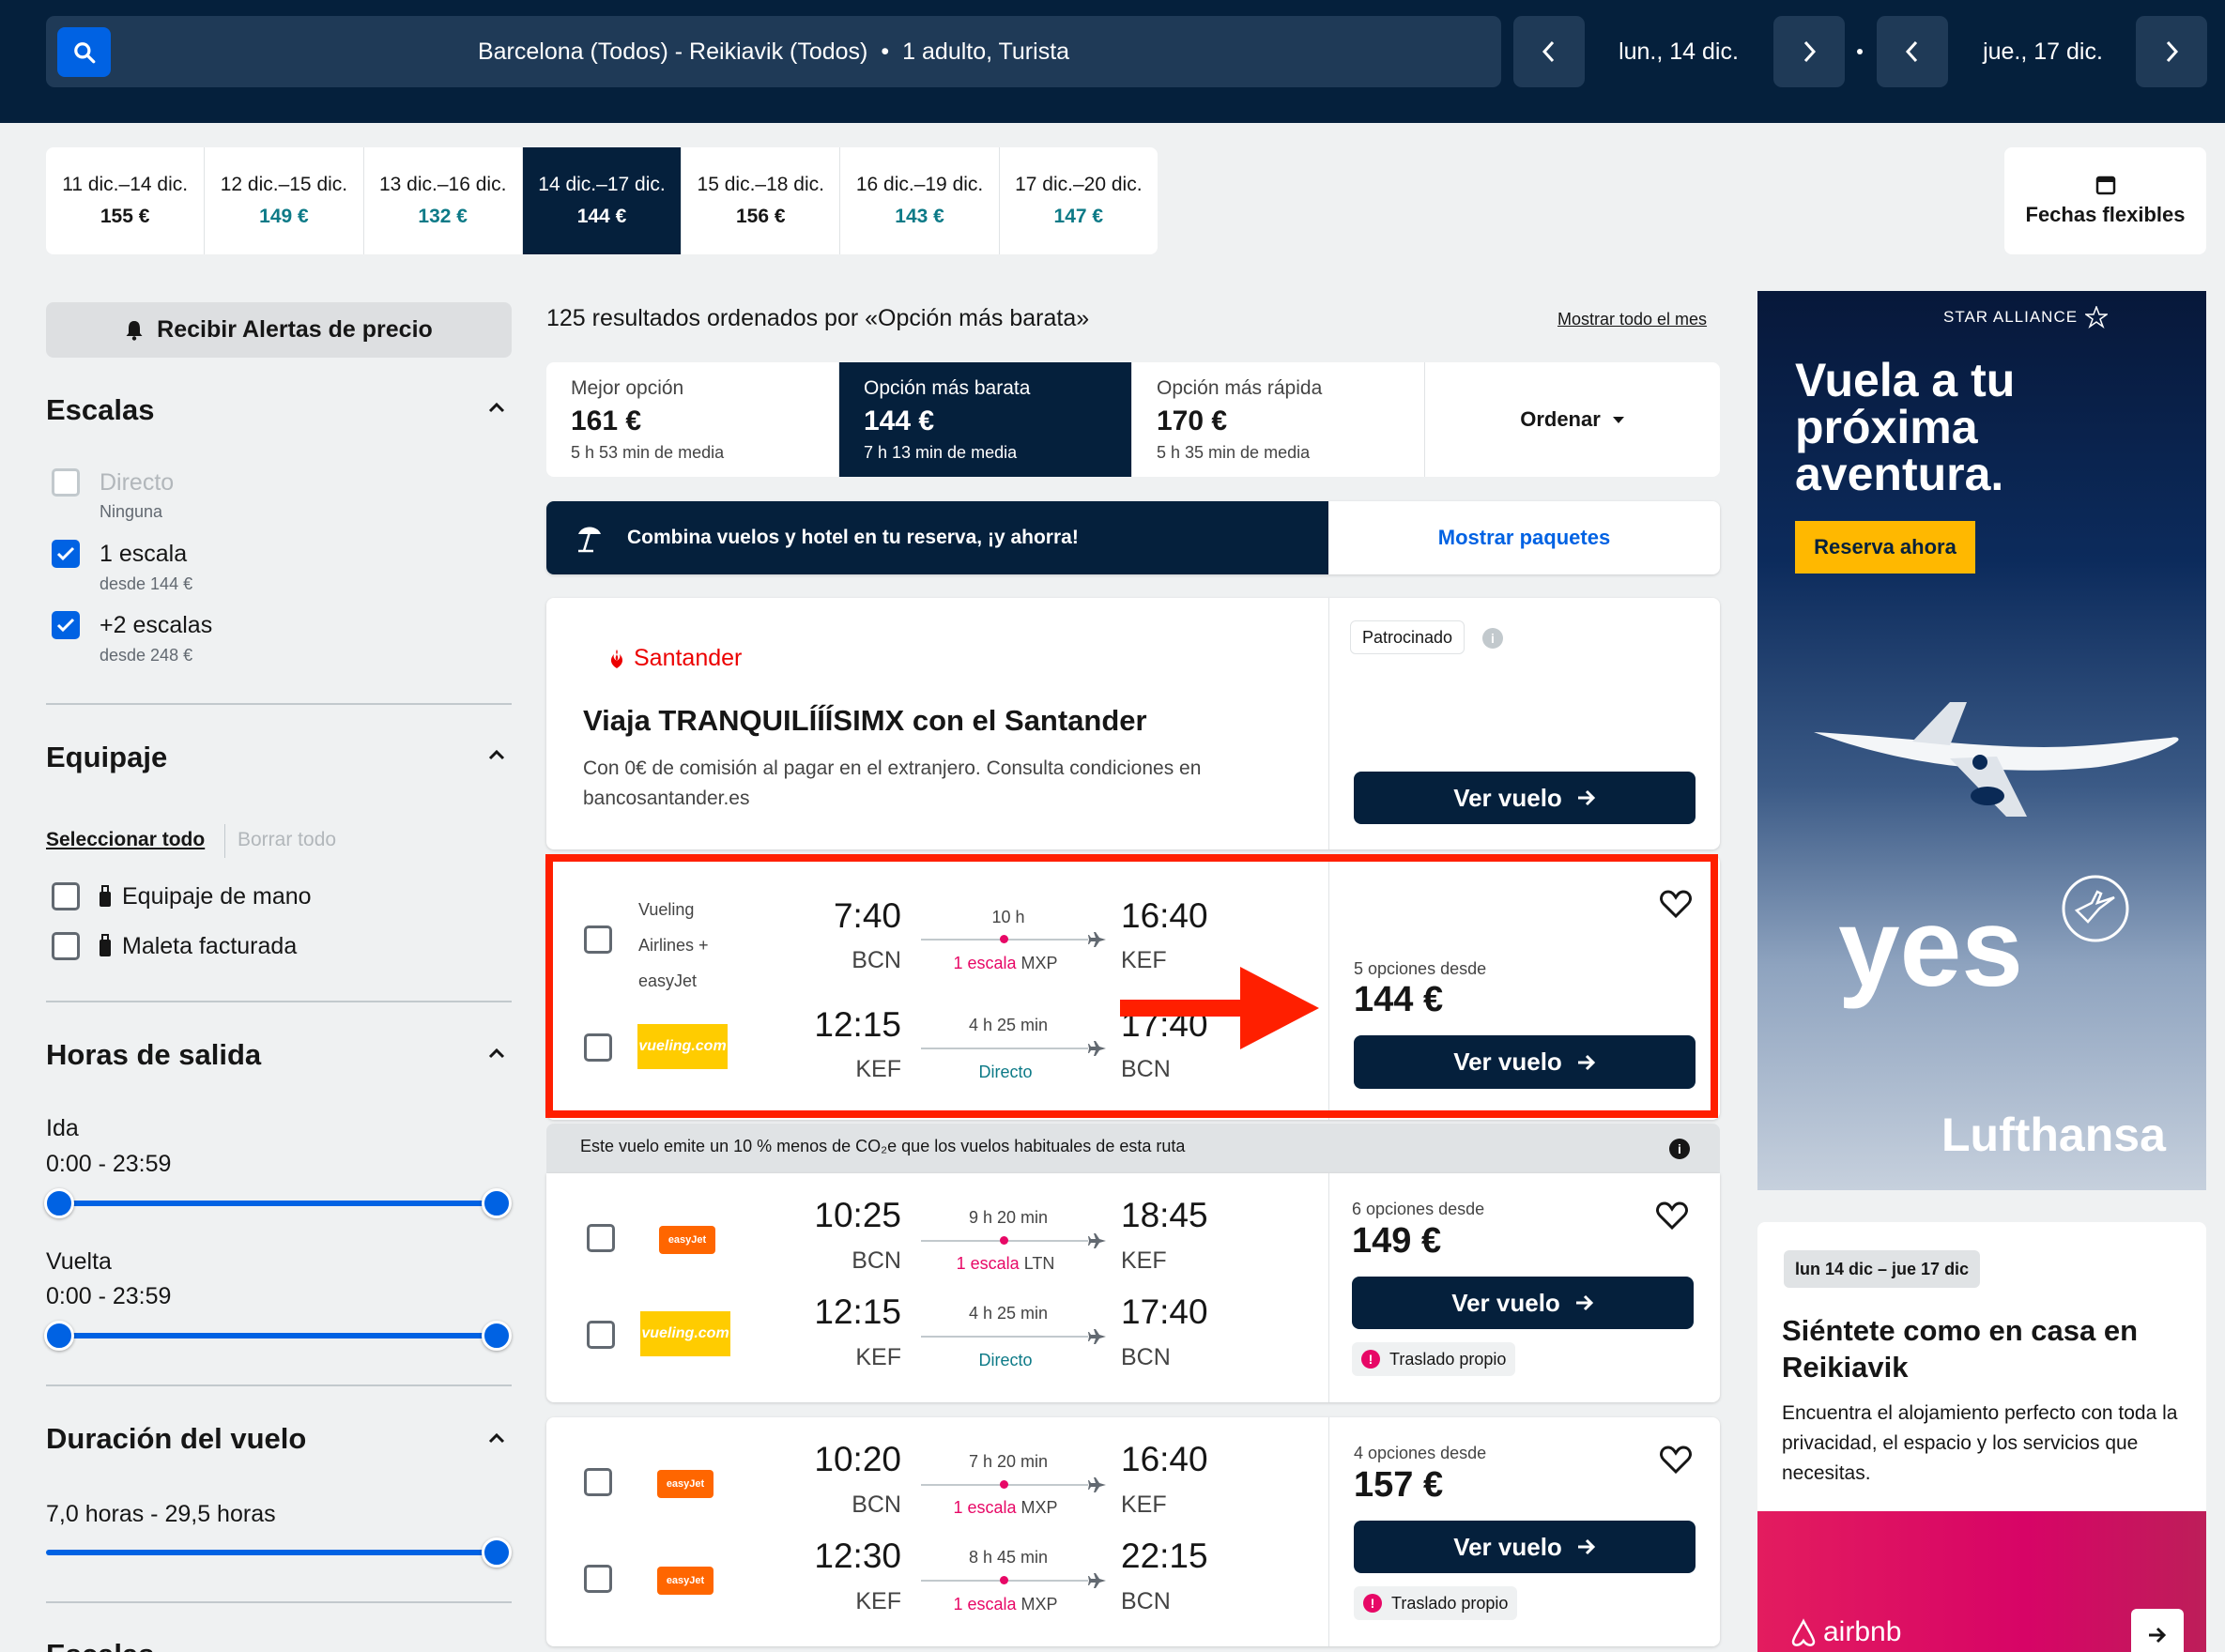  What do you see at coordinates (1549, 51) in the screenshot?
I see `depart-prev-button` at bounding box center [1549, 51].